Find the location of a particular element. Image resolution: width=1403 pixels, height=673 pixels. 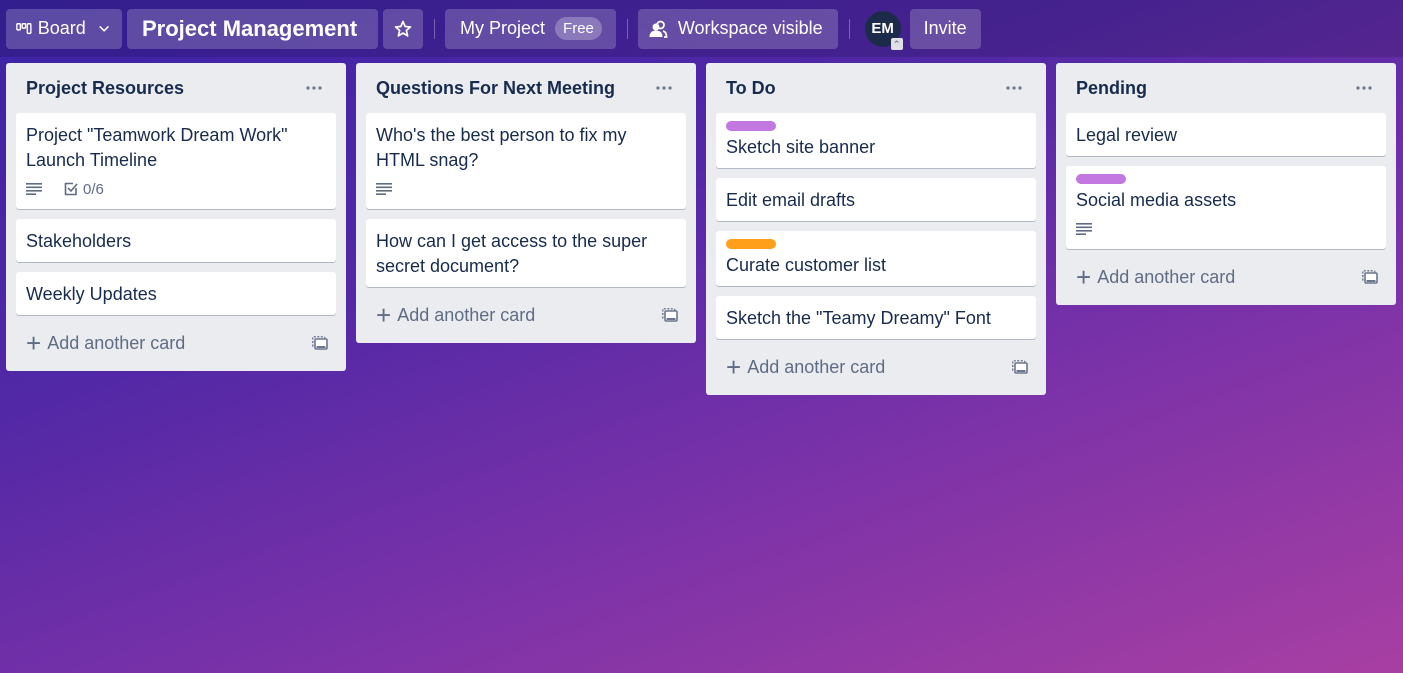

card-title: Curate customer list is located at coordinates (806, 265).